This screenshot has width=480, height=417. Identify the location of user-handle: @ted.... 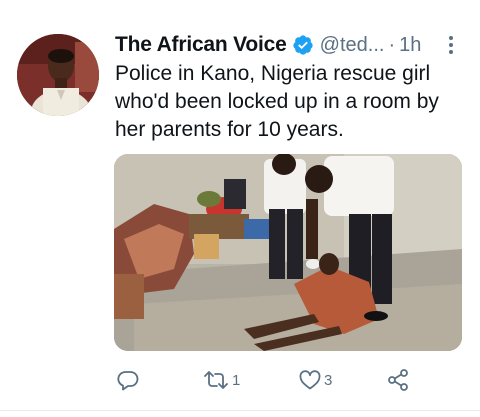
(352, 45).